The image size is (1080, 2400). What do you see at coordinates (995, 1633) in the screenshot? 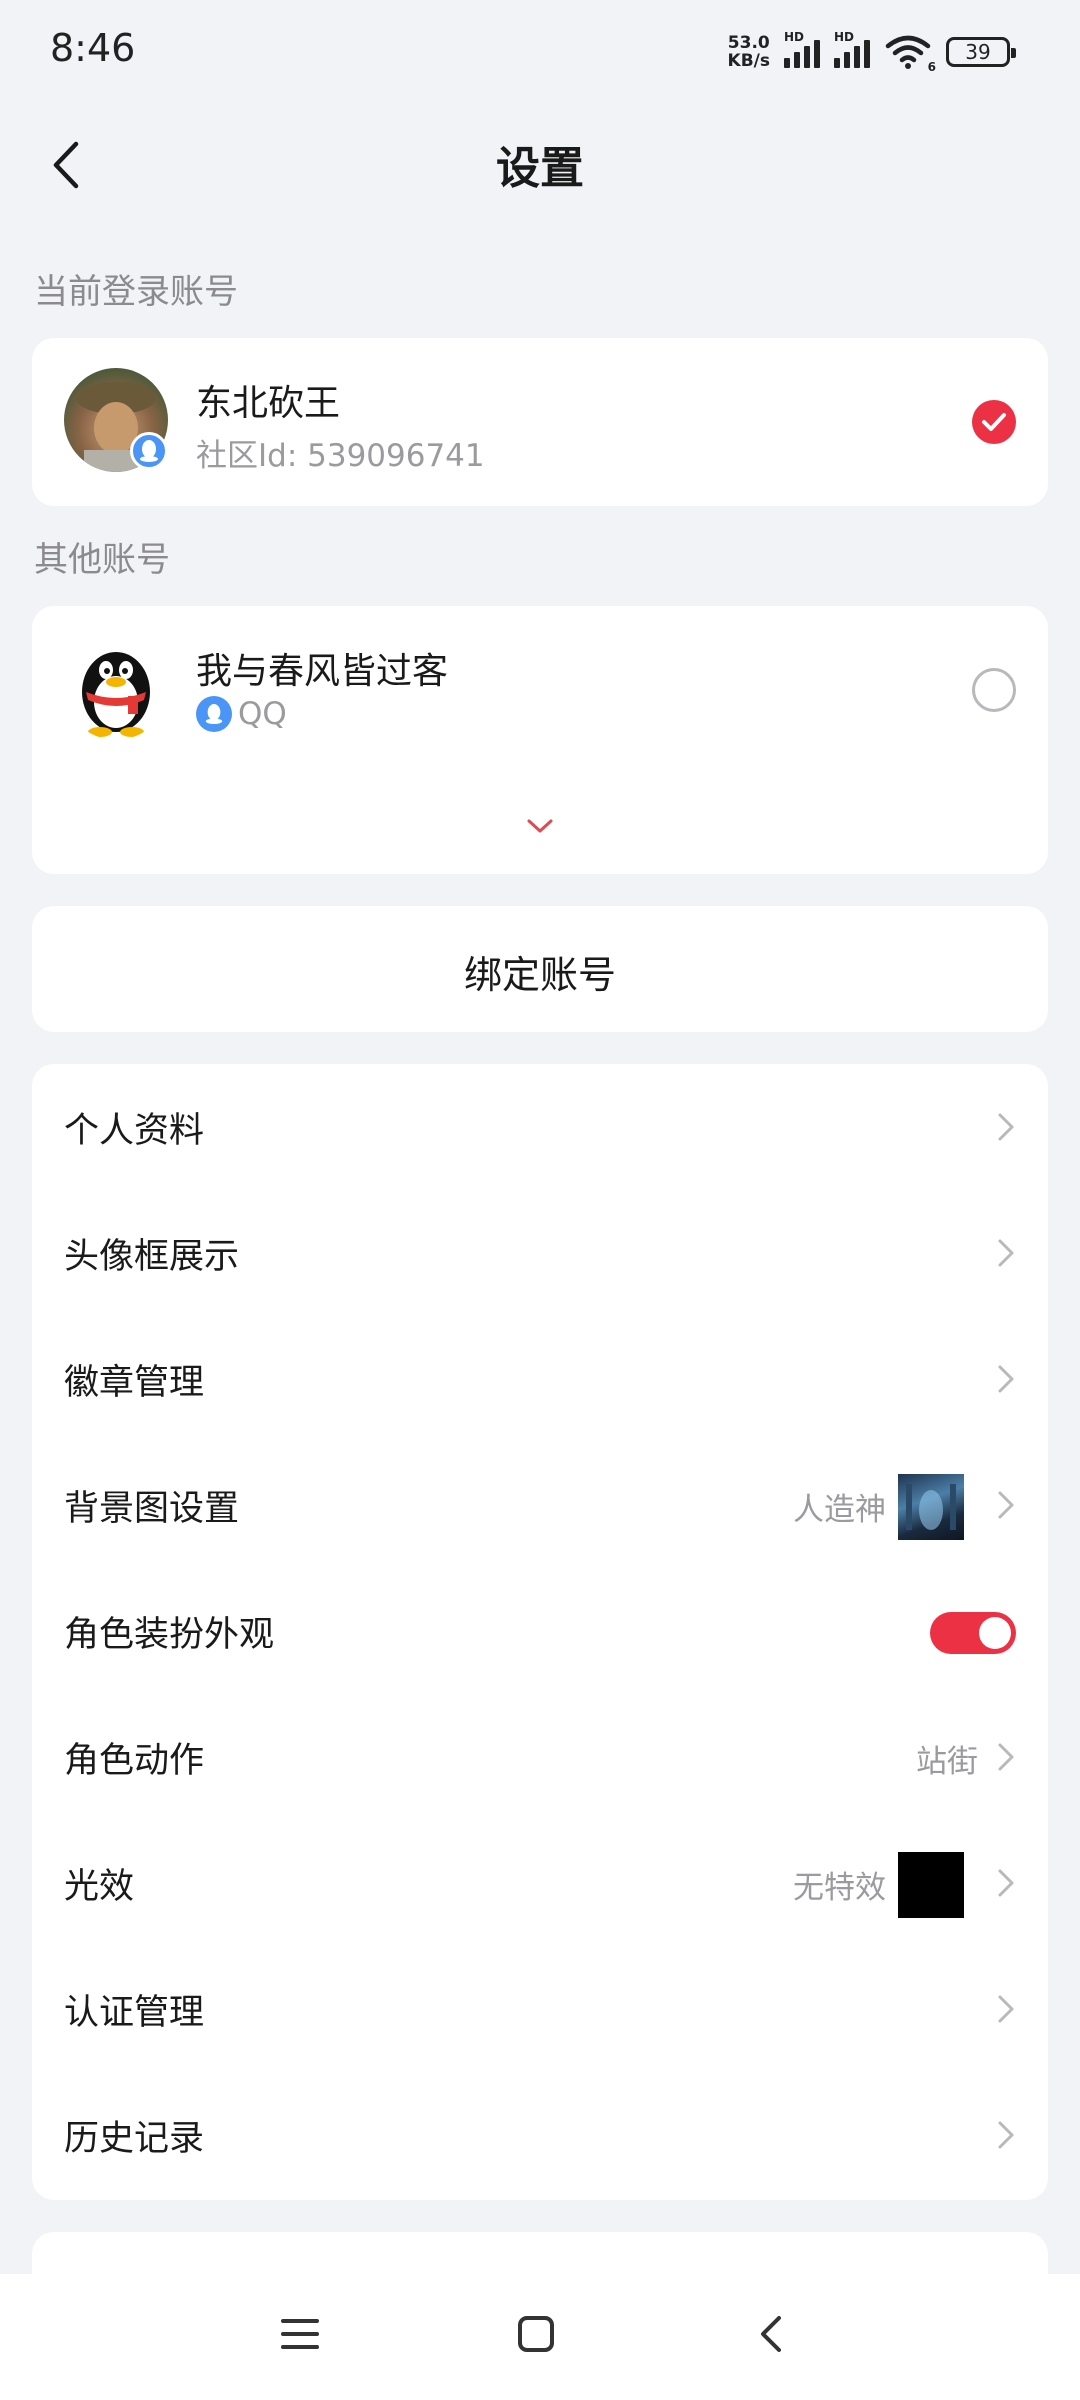
I see `toggle-knob` at bounding box center [995, 1633].